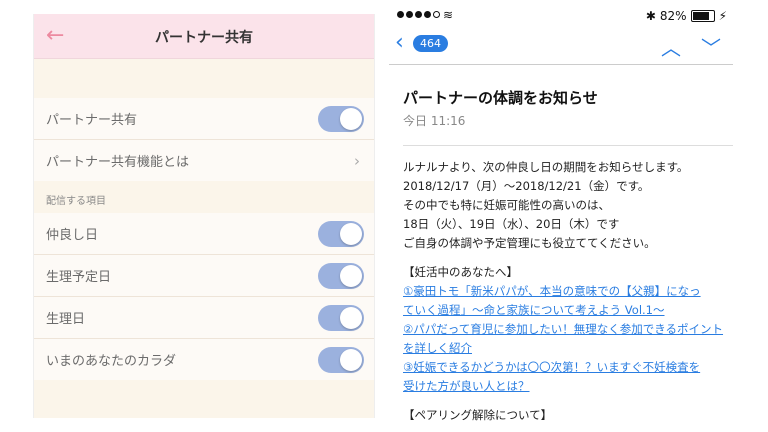  I want to click on battery-percent: 82%, so click(673, 16).